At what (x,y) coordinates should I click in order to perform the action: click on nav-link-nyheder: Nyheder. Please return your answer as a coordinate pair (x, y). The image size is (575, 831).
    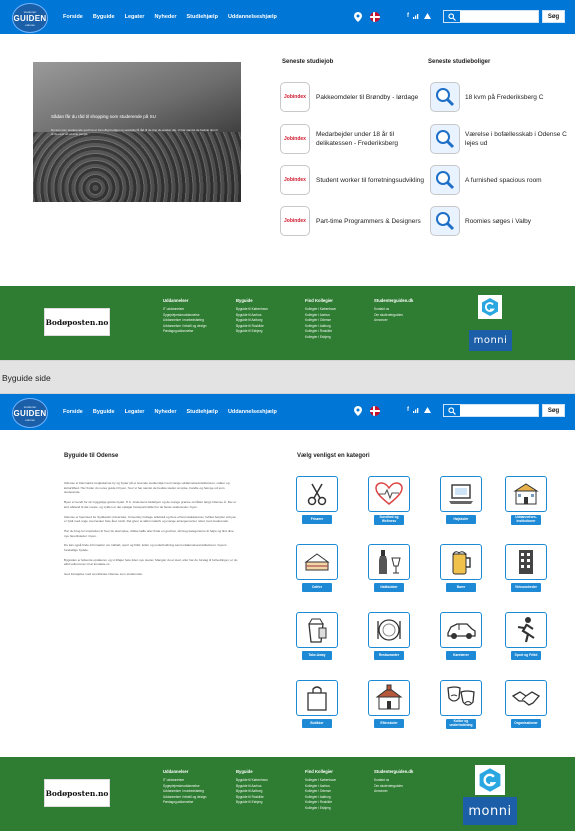
    Looking at the image, I should click on (165, 17).